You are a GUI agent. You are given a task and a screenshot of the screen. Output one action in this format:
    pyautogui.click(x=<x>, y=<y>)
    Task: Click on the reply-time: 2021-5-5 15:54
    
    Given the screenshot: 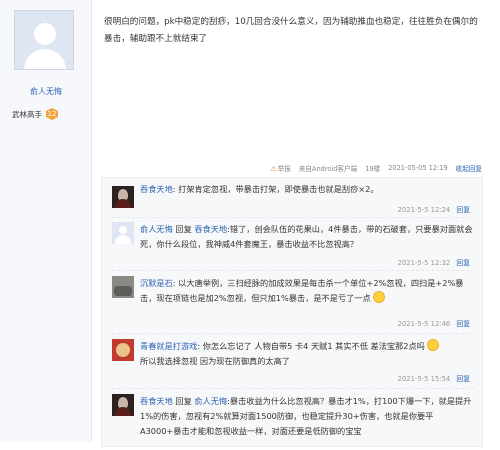 What is the action you would take?
    pyautogui.click(x=424, y=379)
    